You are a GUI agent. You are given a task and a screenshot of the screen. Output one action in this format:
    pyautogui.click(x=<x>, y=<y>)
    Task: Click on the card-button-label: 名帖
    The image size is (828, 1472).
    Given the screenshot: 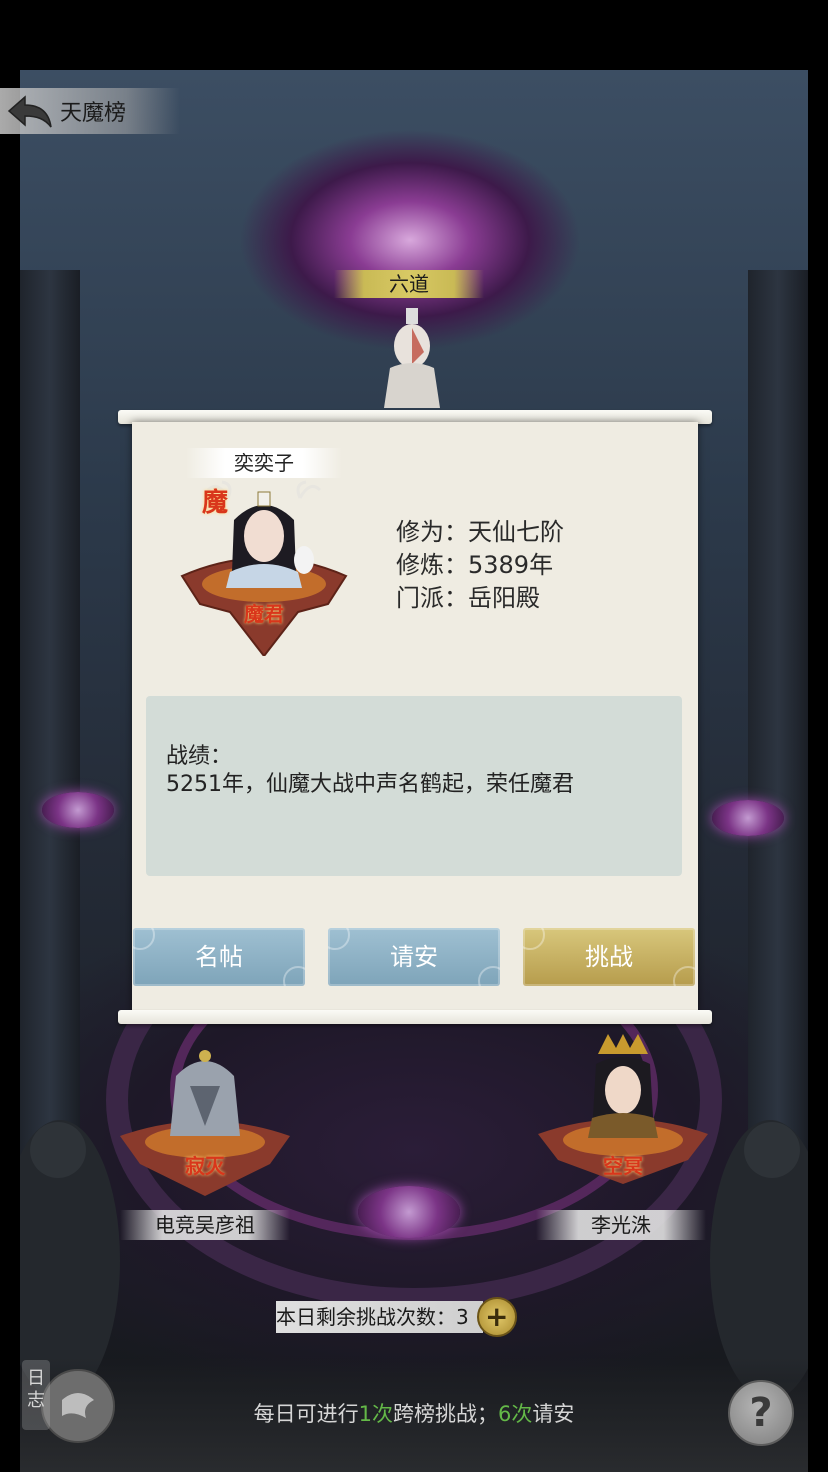 What is the action you would take?
    pyautogui.click(x=219, y=957)
    